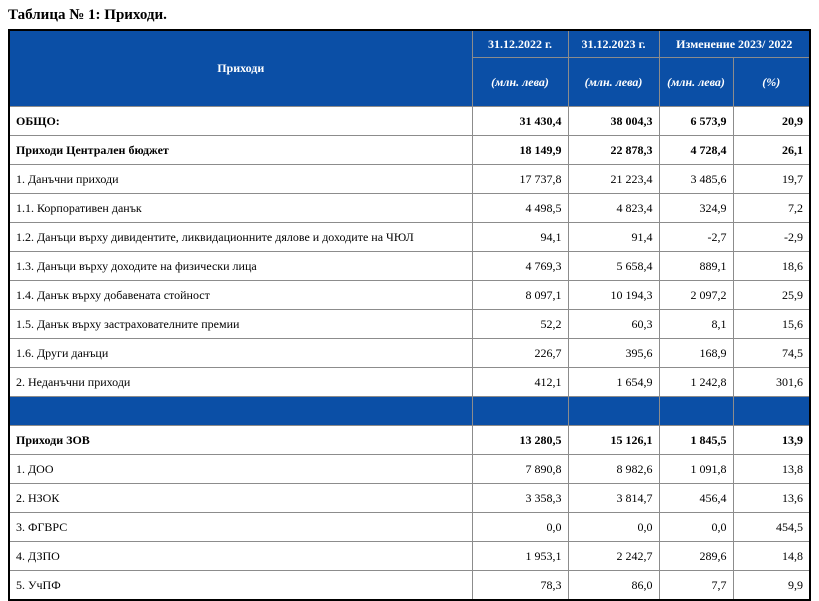 The height and width of the screenshot is (601, 819). Describe the element at coordinates (520, 295) in the screenshot. I see `value-2022: 8 097,1` at that location.